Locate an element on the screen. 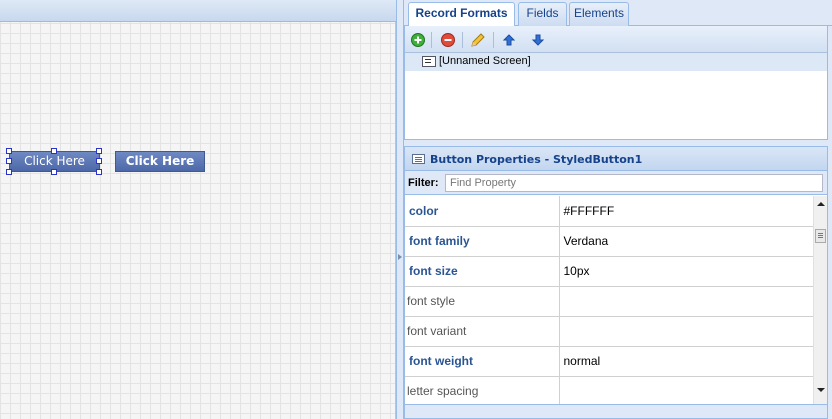 The image size is (832, 419). property-row: font variant is located at coordinates (609, 331).